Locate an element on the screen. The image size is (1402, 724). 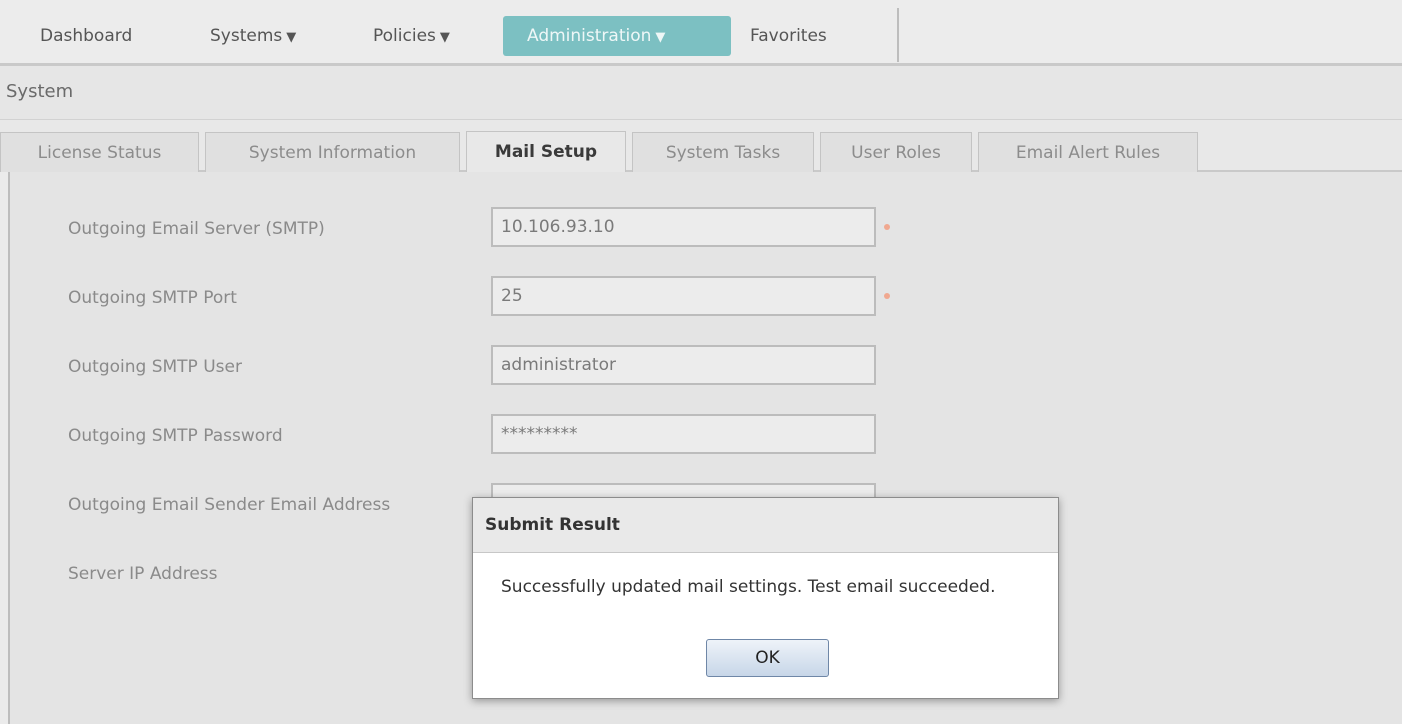
nav-administration-label: Administration is located at coordinates (589, 36).